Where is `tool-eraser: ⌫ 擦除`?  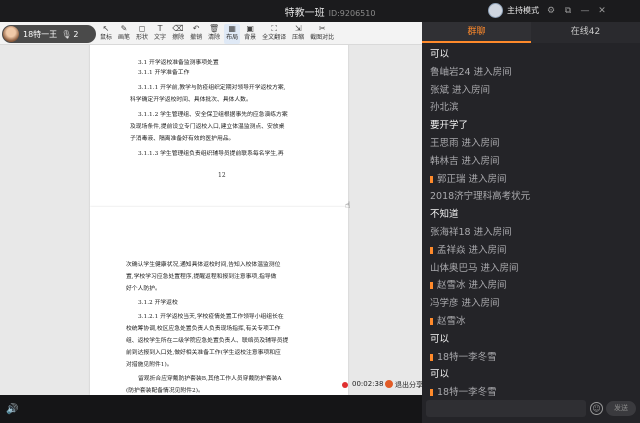
tool-eraser: ⌫ 擦除 is located at coordinates (178, 34).